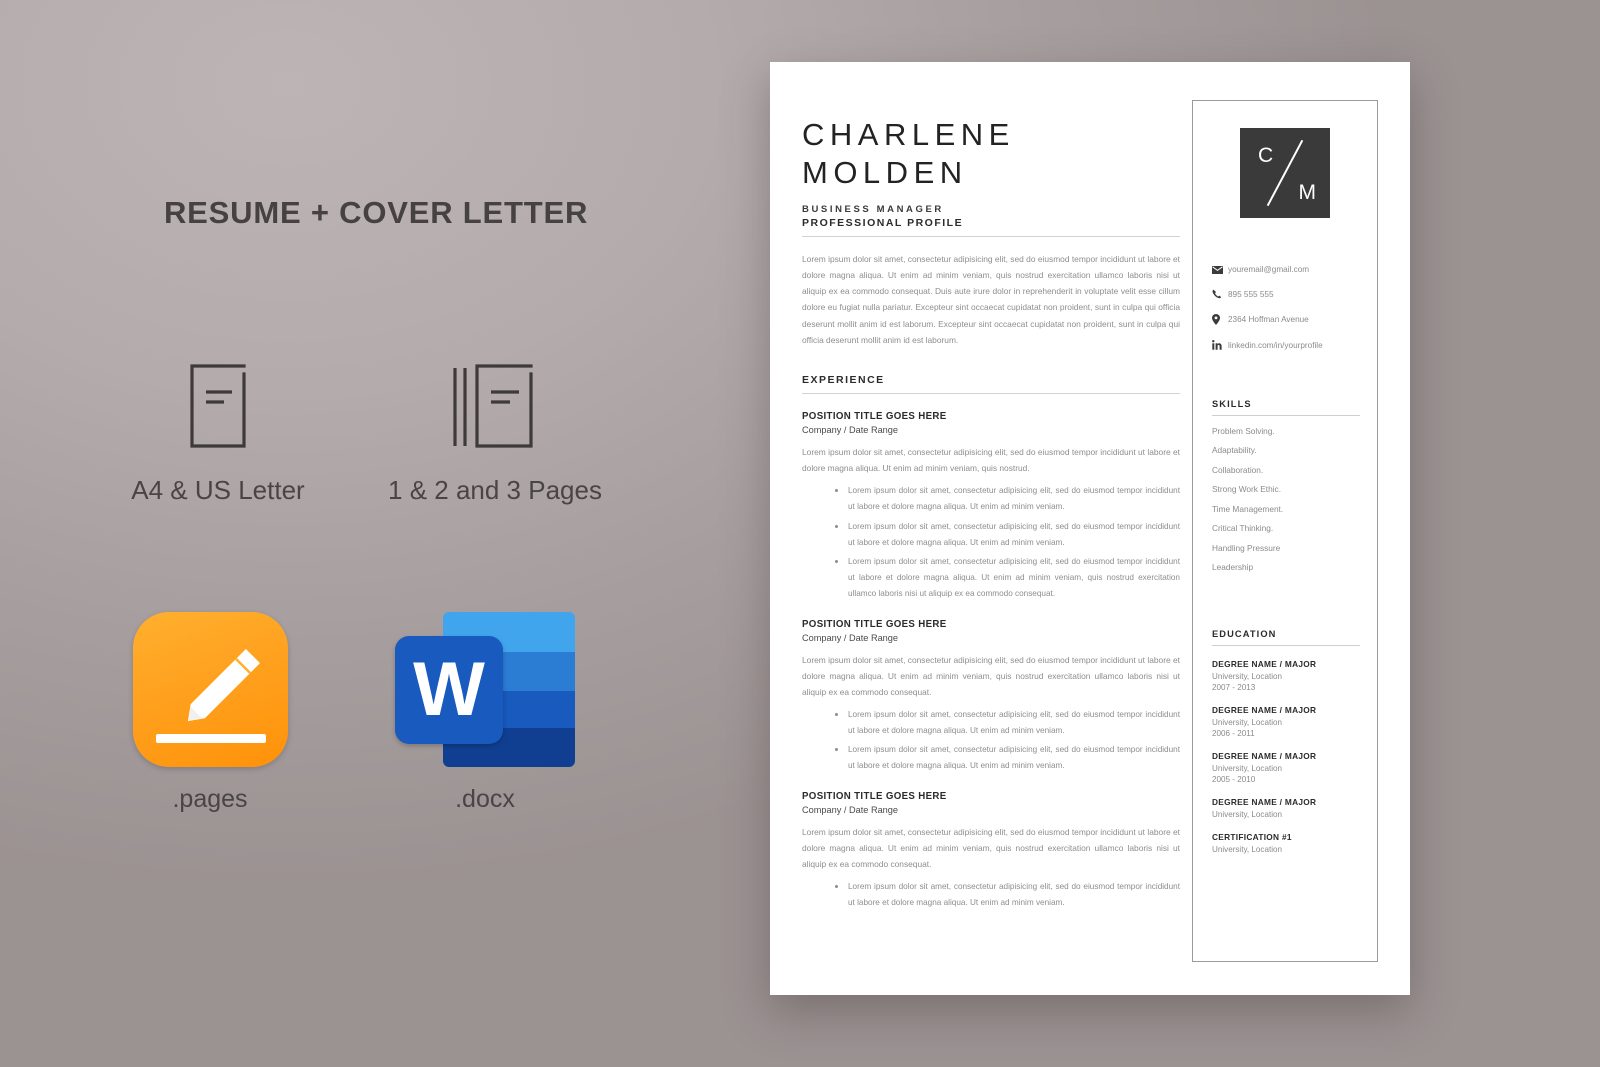 The width and height of the screenshot is (1600, 1067). I want to click on first-name: CHARLENE, so click(908, 134).